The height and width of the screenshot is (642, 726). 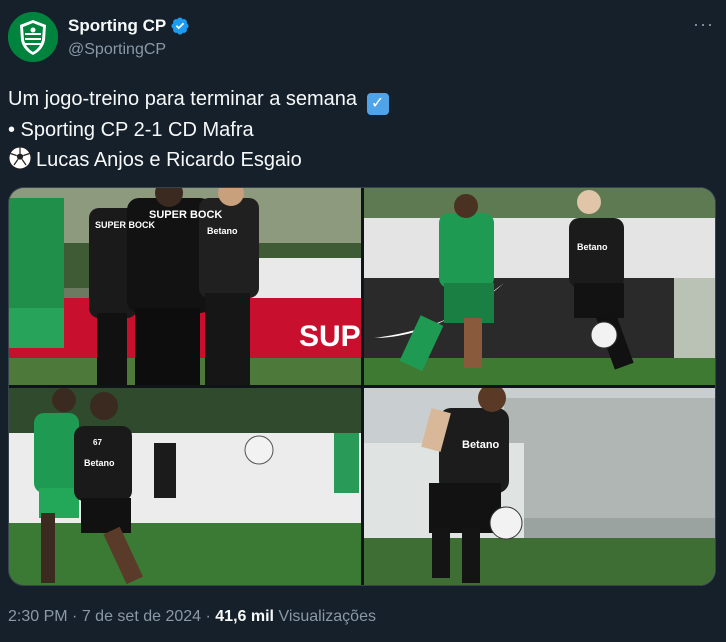 What do you see at coordinates (20, 158) in the screenshot?
I see `soccer-ball-emoji-icon` at bounding box center [20, 158].